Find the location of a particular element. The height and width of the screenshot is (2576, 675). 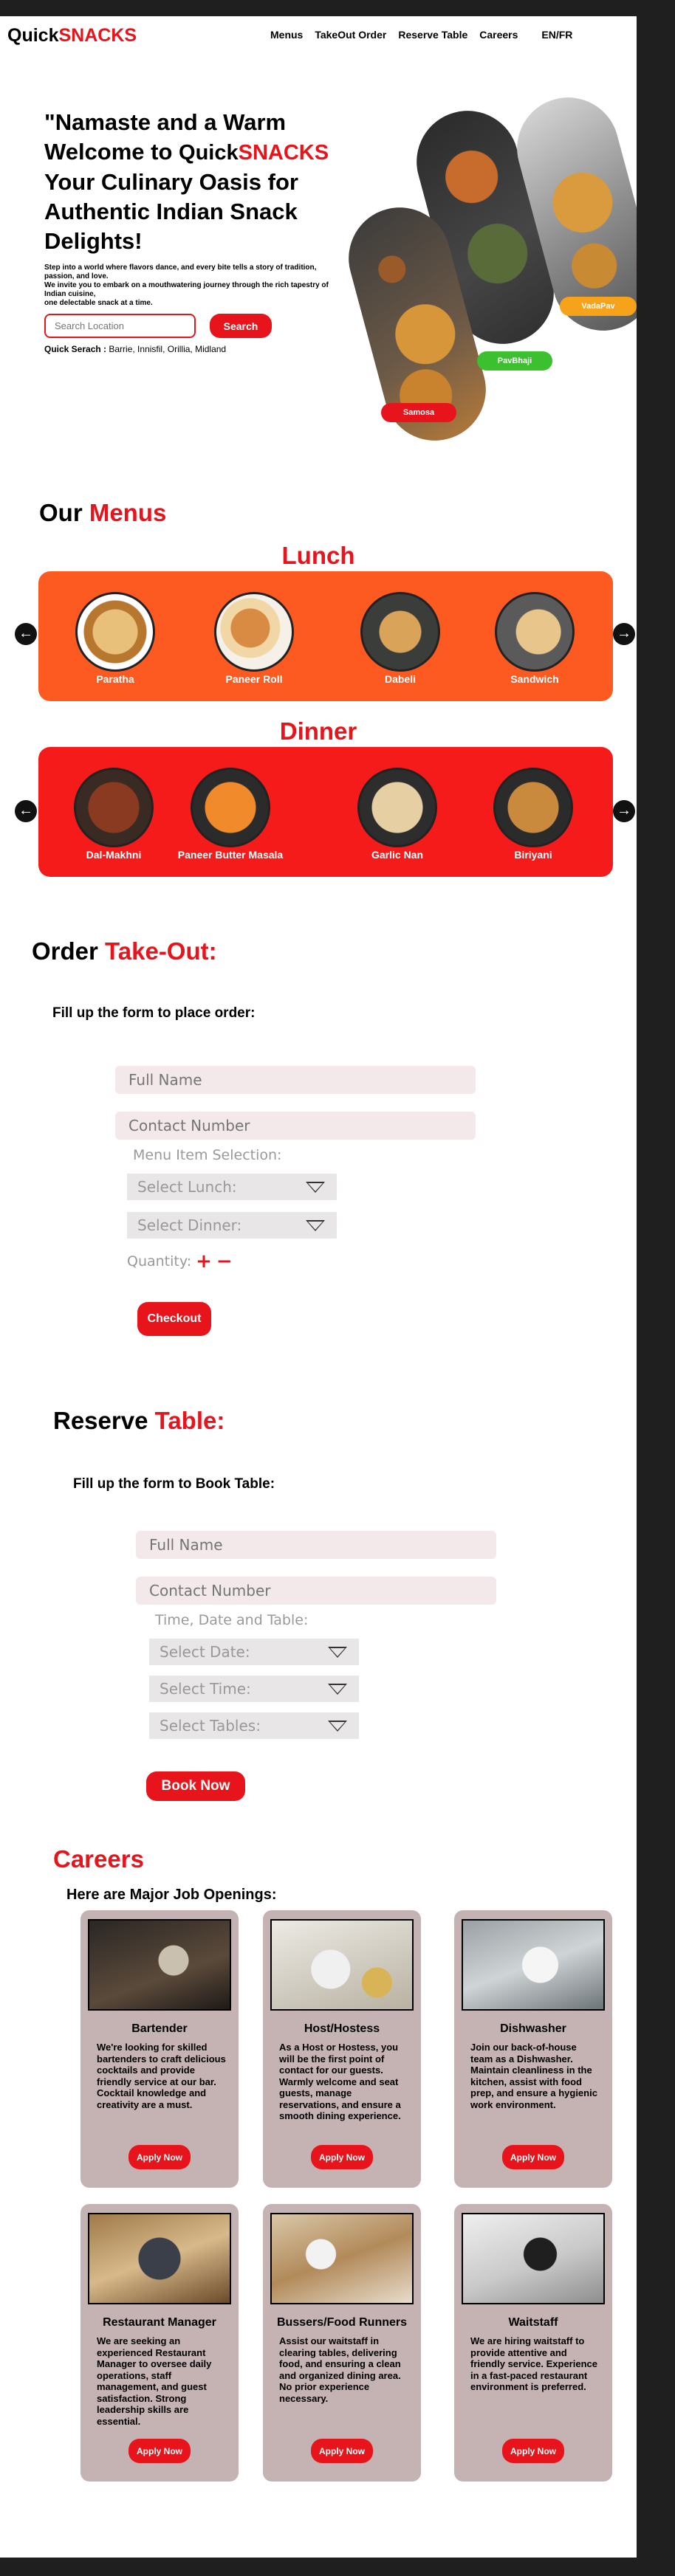

select-lunch-value: Select Lunch: is located at coordinates (187, 1187).